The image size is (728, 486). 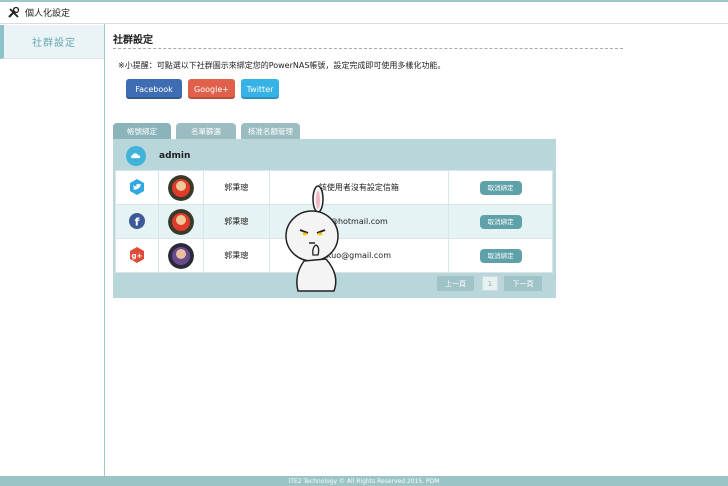 What do you see at coordinates (260, 89) in the screenshot?
I see `twitter-button: Twitter` at bounding box center [260, 89].